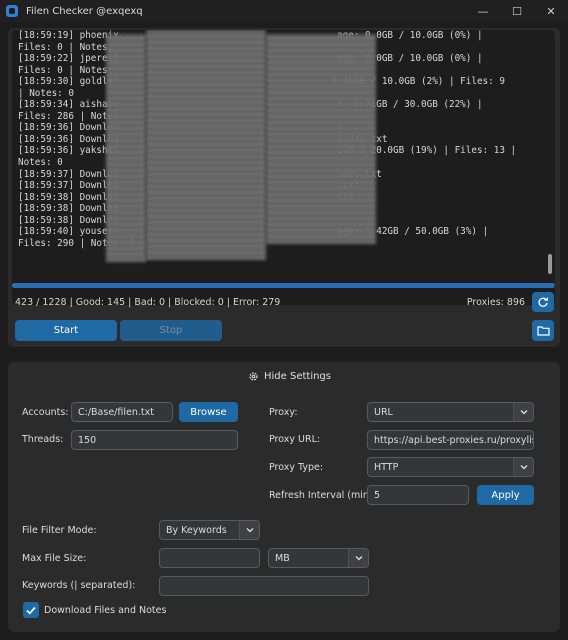 Image resolution: width=568 pixels, height=640 pixels. What do you see at coordinates (450, 412) in the screenshot?
I see `proxy-source-select: URL` at bounding box center [450, 412].